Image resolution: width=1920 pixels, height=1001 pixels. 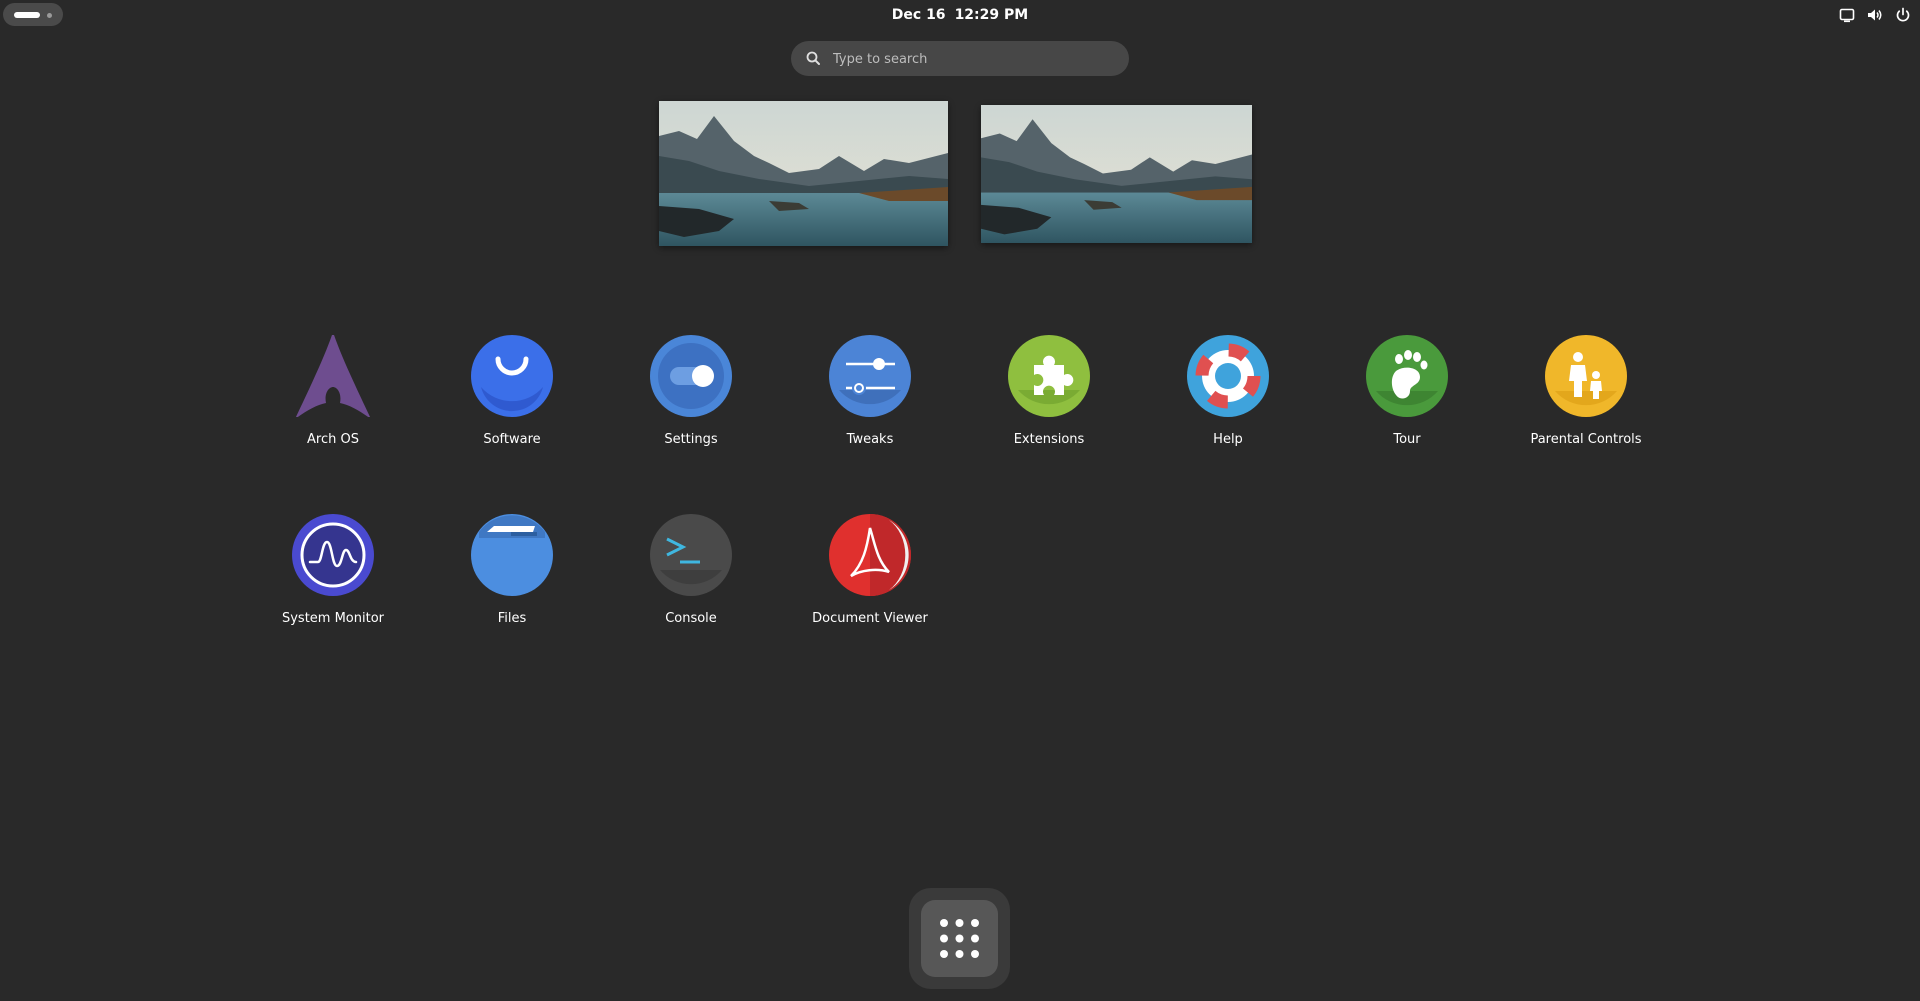 What do you see at coordinates (691, 439) in the screenshot?
I see `app-label: Settings` at bounding box center [691, 439].